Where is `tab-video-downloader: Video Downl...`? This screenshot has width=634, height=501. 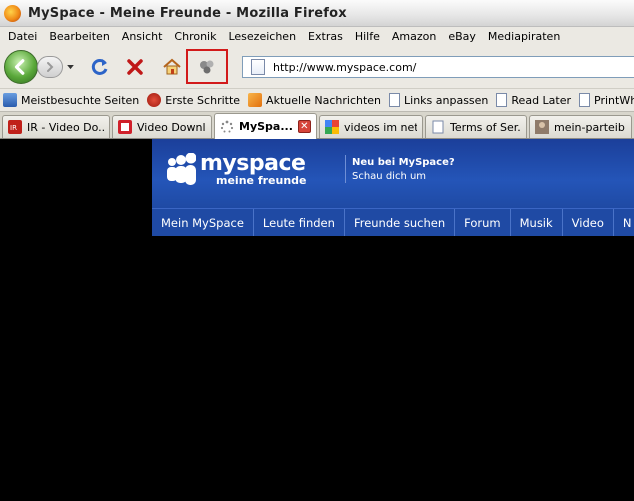 tab-video-downloader: Video Downl... is located at coordinates (162, 126).